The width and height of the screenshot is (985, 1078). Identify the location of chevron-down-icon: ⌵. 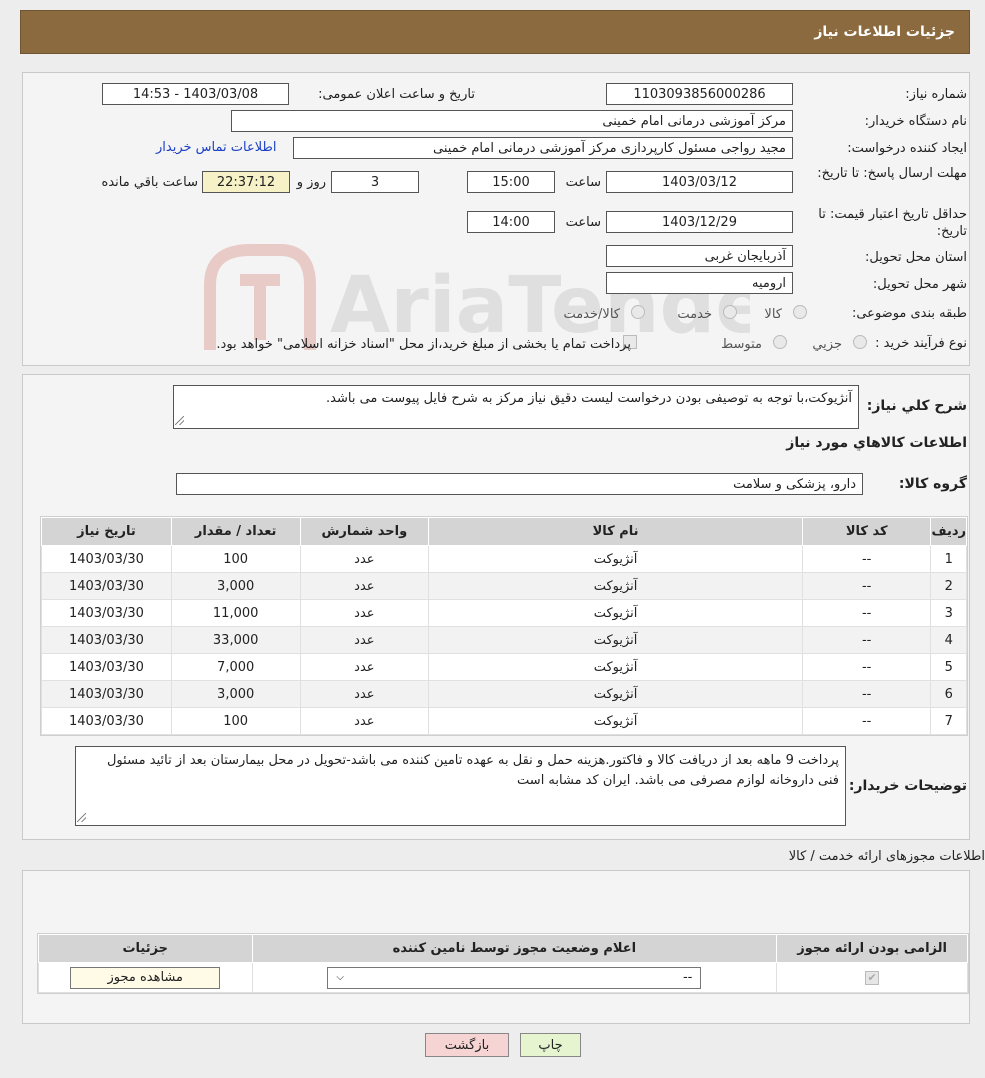
(340, 977).